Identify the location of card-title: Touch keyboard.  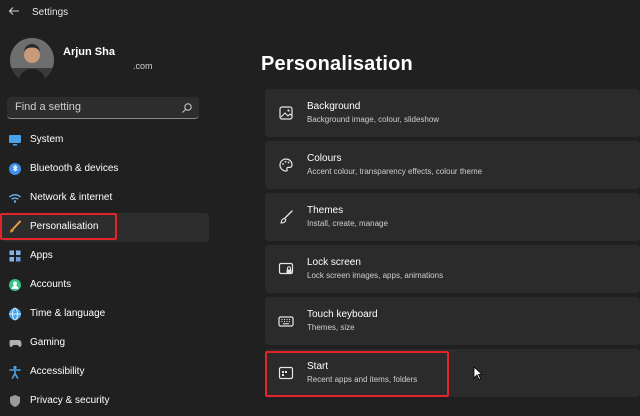
(342, 314).